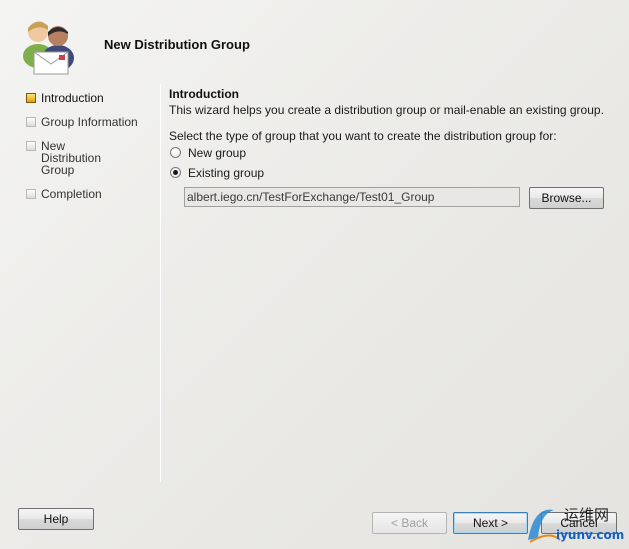 The width and height of the screenshot is (629, 549). Describe the element at coordinates (56, 519) in the screenshot. I see `help-button: Help` at that location.